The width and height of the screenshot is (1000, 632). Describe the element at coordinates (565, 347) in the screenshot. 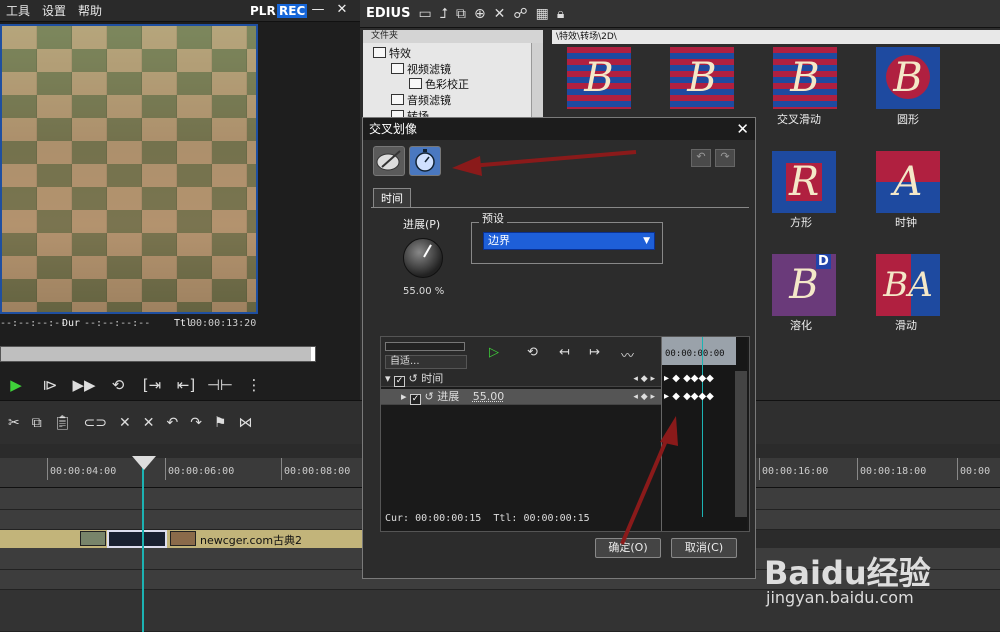

I see `annotation-arrows` at that location.